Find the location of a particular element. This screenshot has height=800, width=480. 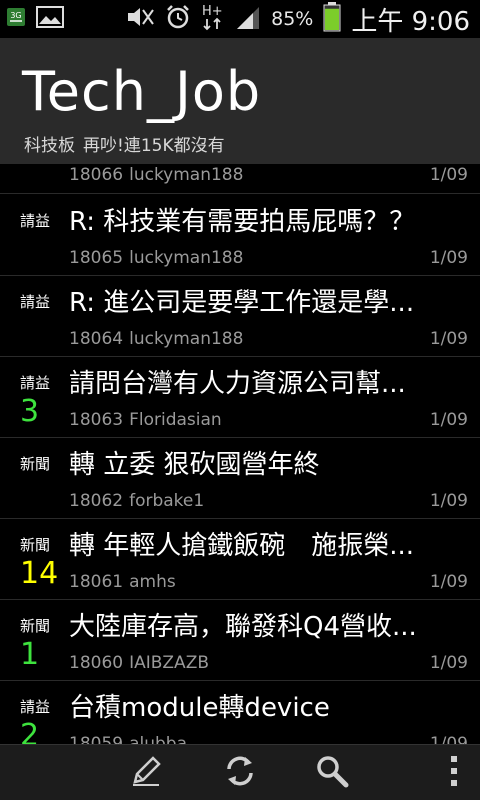

post-author: alubba is located at coordinates (158, 739).